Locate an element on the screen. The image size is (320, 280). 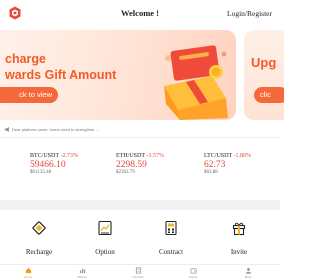
tab-home: Home is located at coordinates (28, 273).